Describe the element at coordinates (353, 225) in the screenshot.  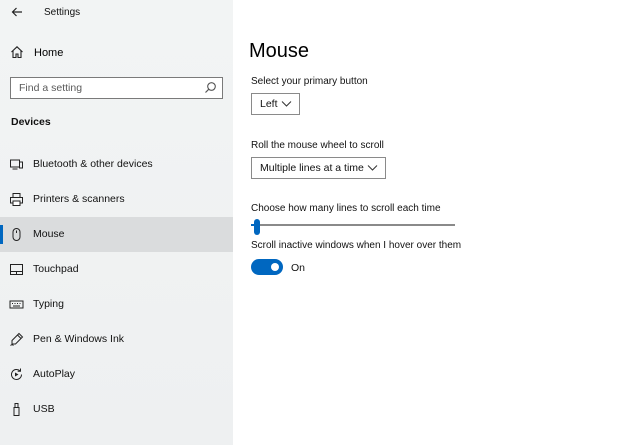
I see `scroll-lines-slider-track` at that location.